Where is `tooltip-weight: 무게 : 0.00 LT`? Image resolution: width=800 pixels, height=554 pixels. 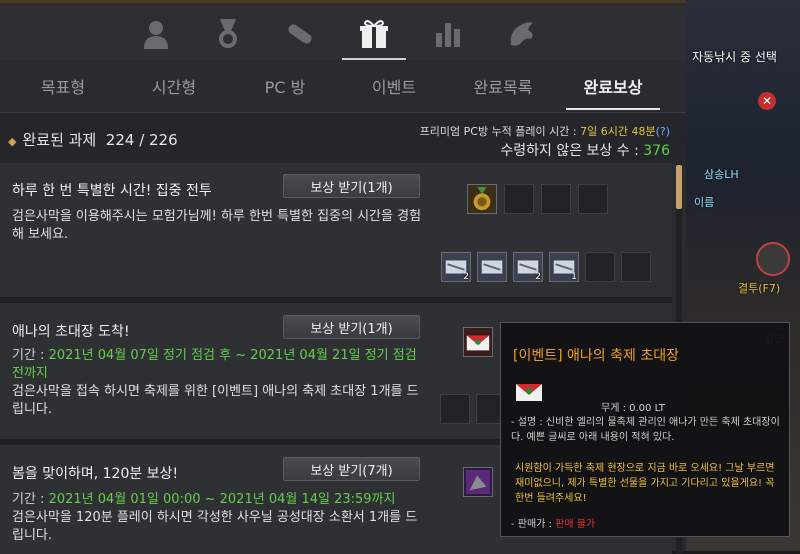 tooltip-weight: 무게 : 0.00 LT is located at coordinates (633, 408).